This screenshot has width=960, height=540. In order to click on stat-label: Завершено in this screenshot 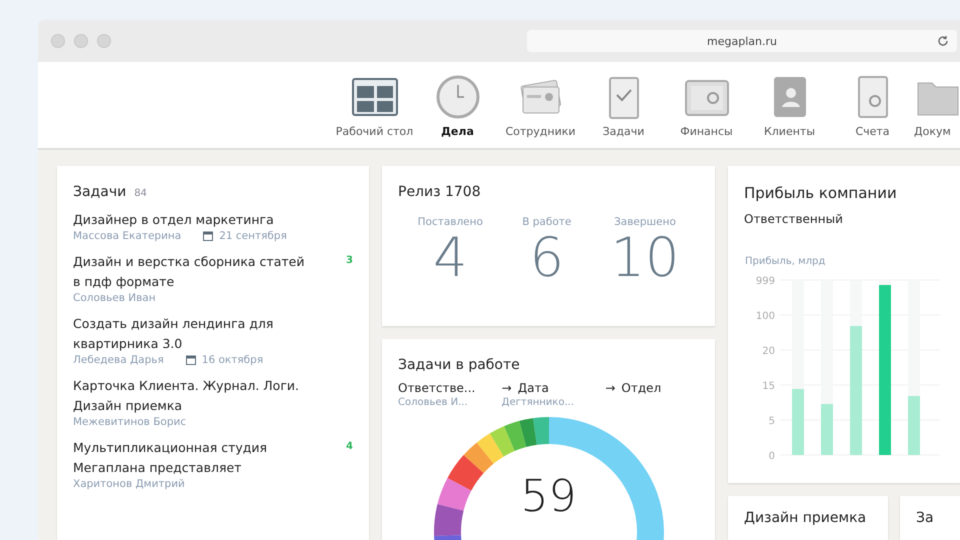, I will do `click(645, 222)`.